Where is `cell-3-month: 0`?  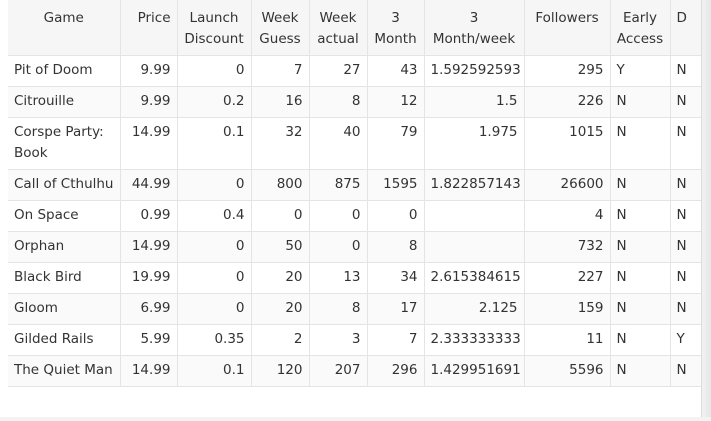
cell-3-month: 0 is located at coordinates (396, 216).